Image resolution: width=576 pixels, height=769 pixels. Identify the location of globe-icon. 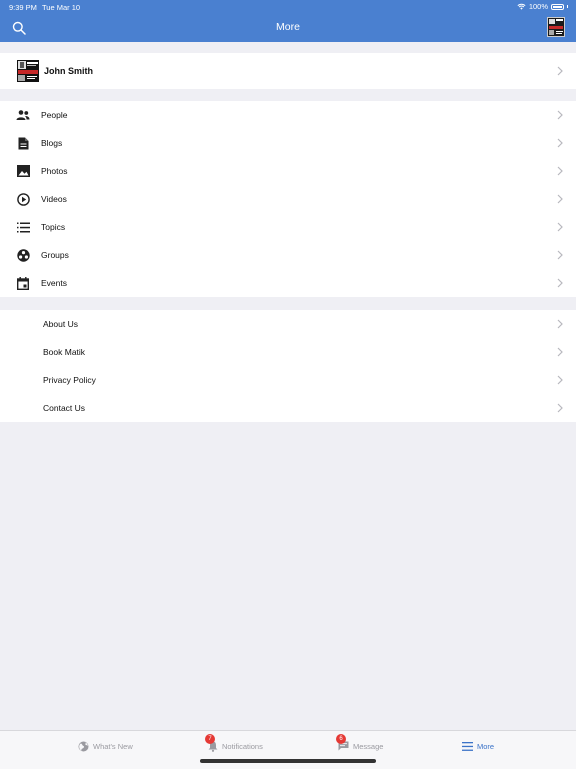
(83, 746).